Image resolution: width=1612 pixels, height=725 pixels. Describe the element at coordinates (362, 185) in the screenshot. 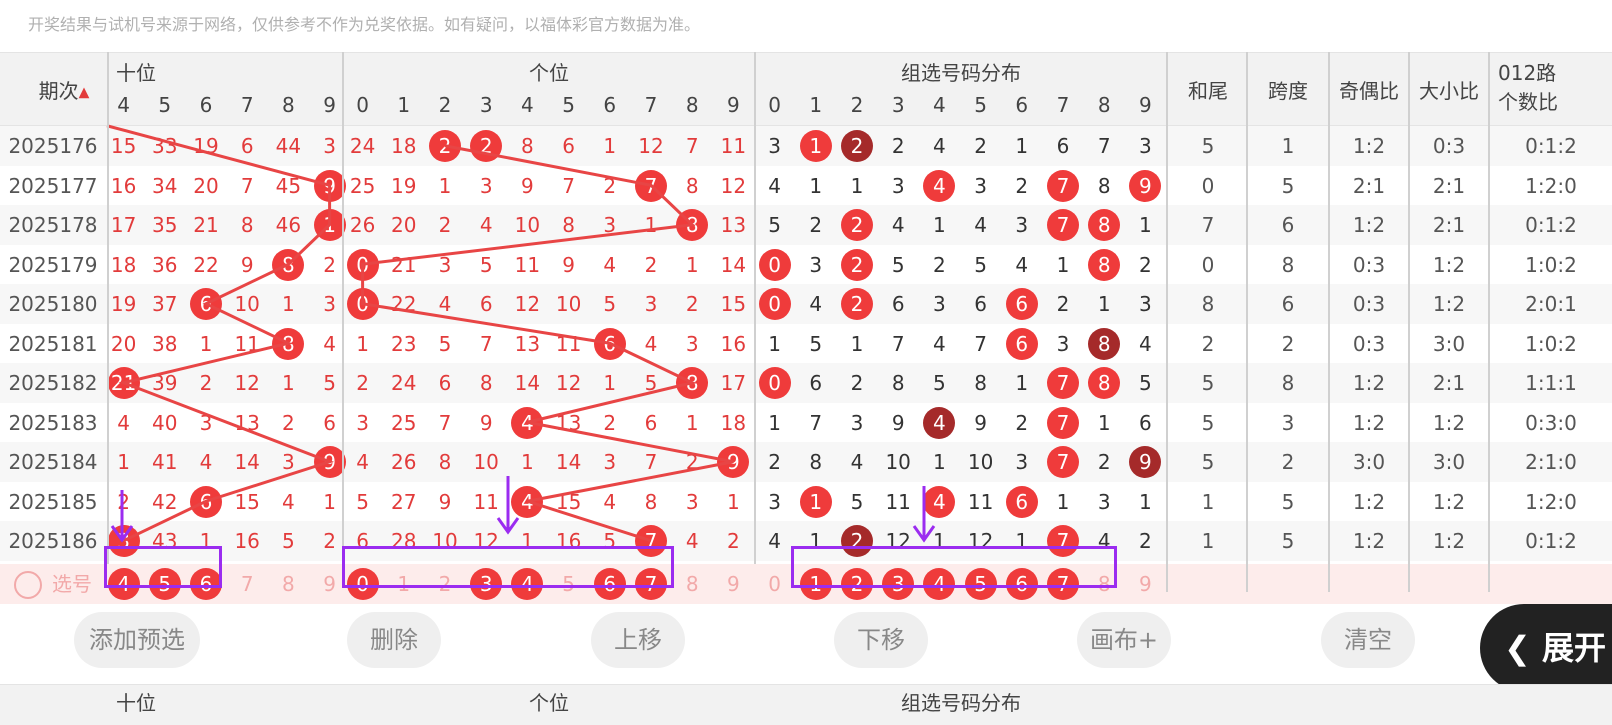

I see `ge-cell: 25` at that location.